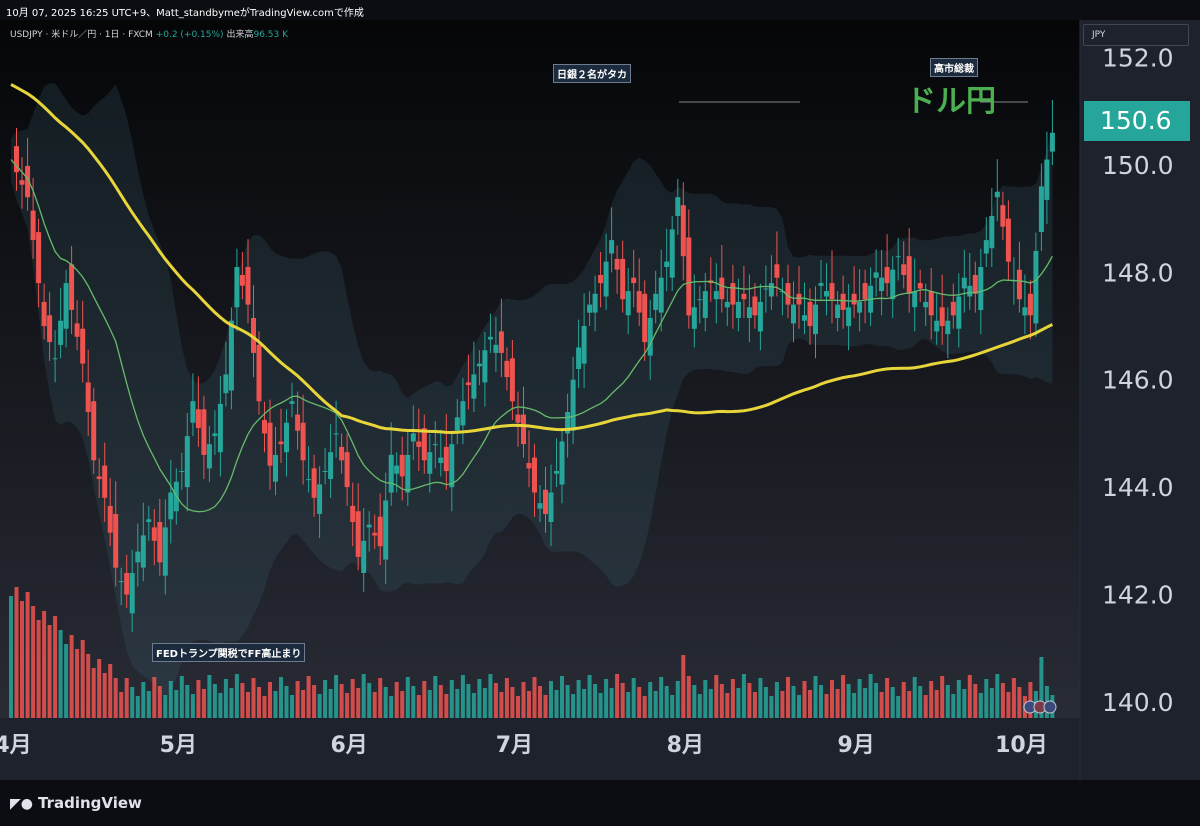 Image resolution: width=1200 pixels, height=826 pixels. I want to click on time-tick-label: 8月, so click(685, 745).